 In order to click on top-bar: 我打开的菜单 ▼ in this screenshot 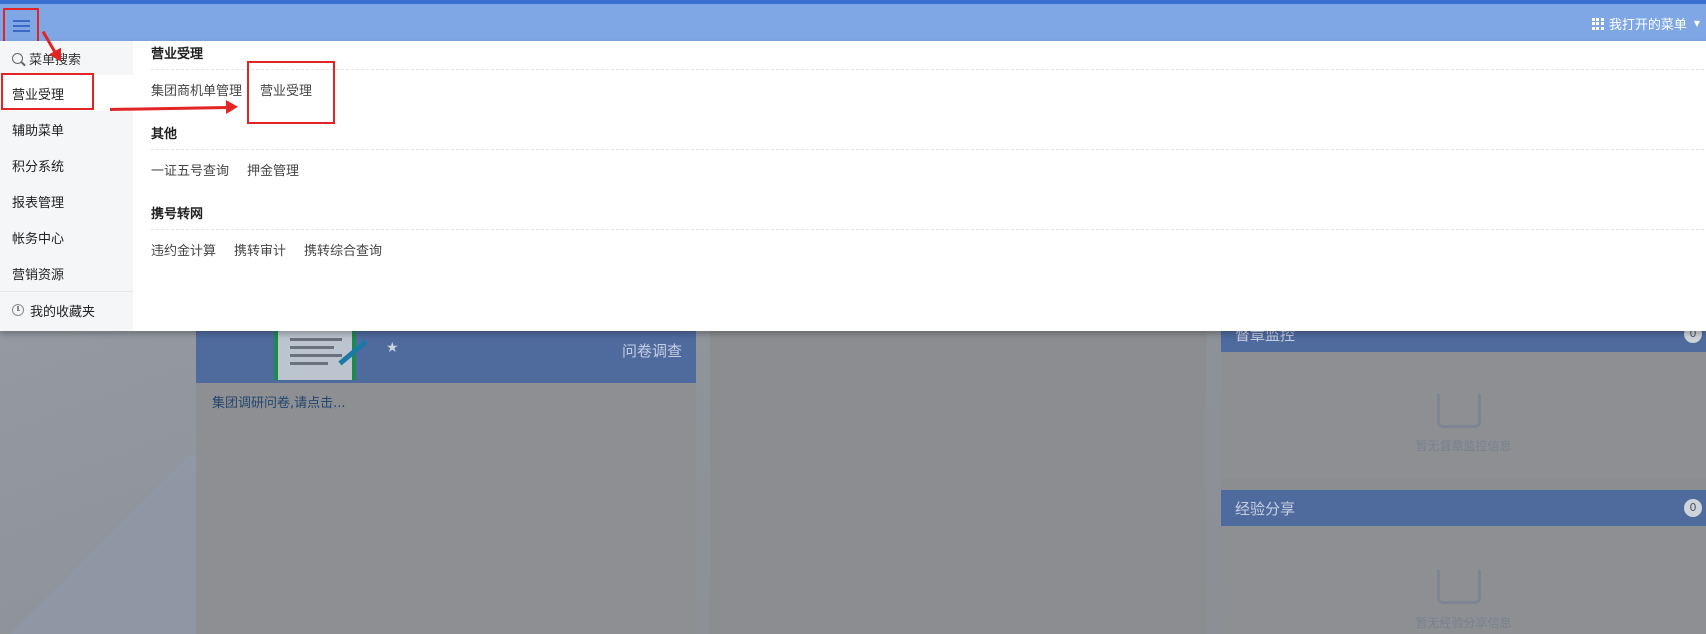, I will do `click(853, 22)`.